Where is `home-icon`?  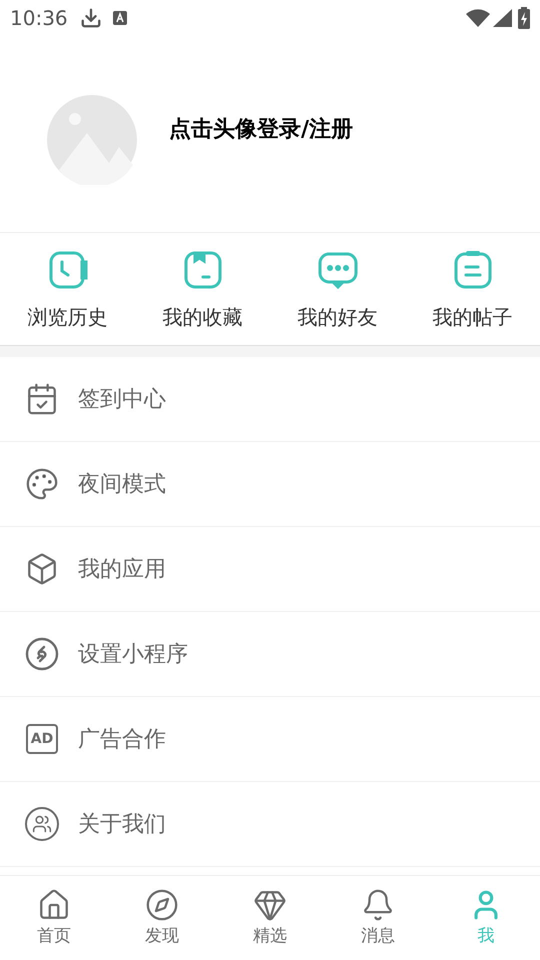 home-icon is located at coordinates (54, 905).